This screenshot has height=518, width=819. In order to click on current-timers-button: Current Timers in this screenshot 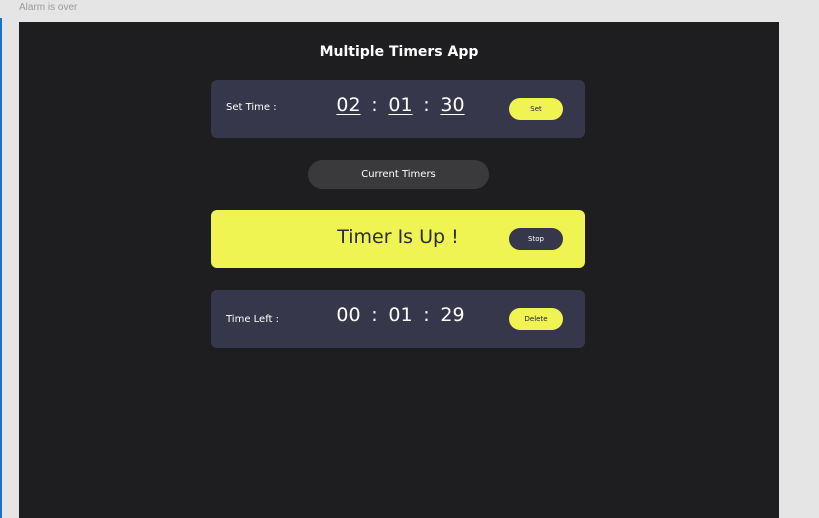, I will do `click(398, 174)`.